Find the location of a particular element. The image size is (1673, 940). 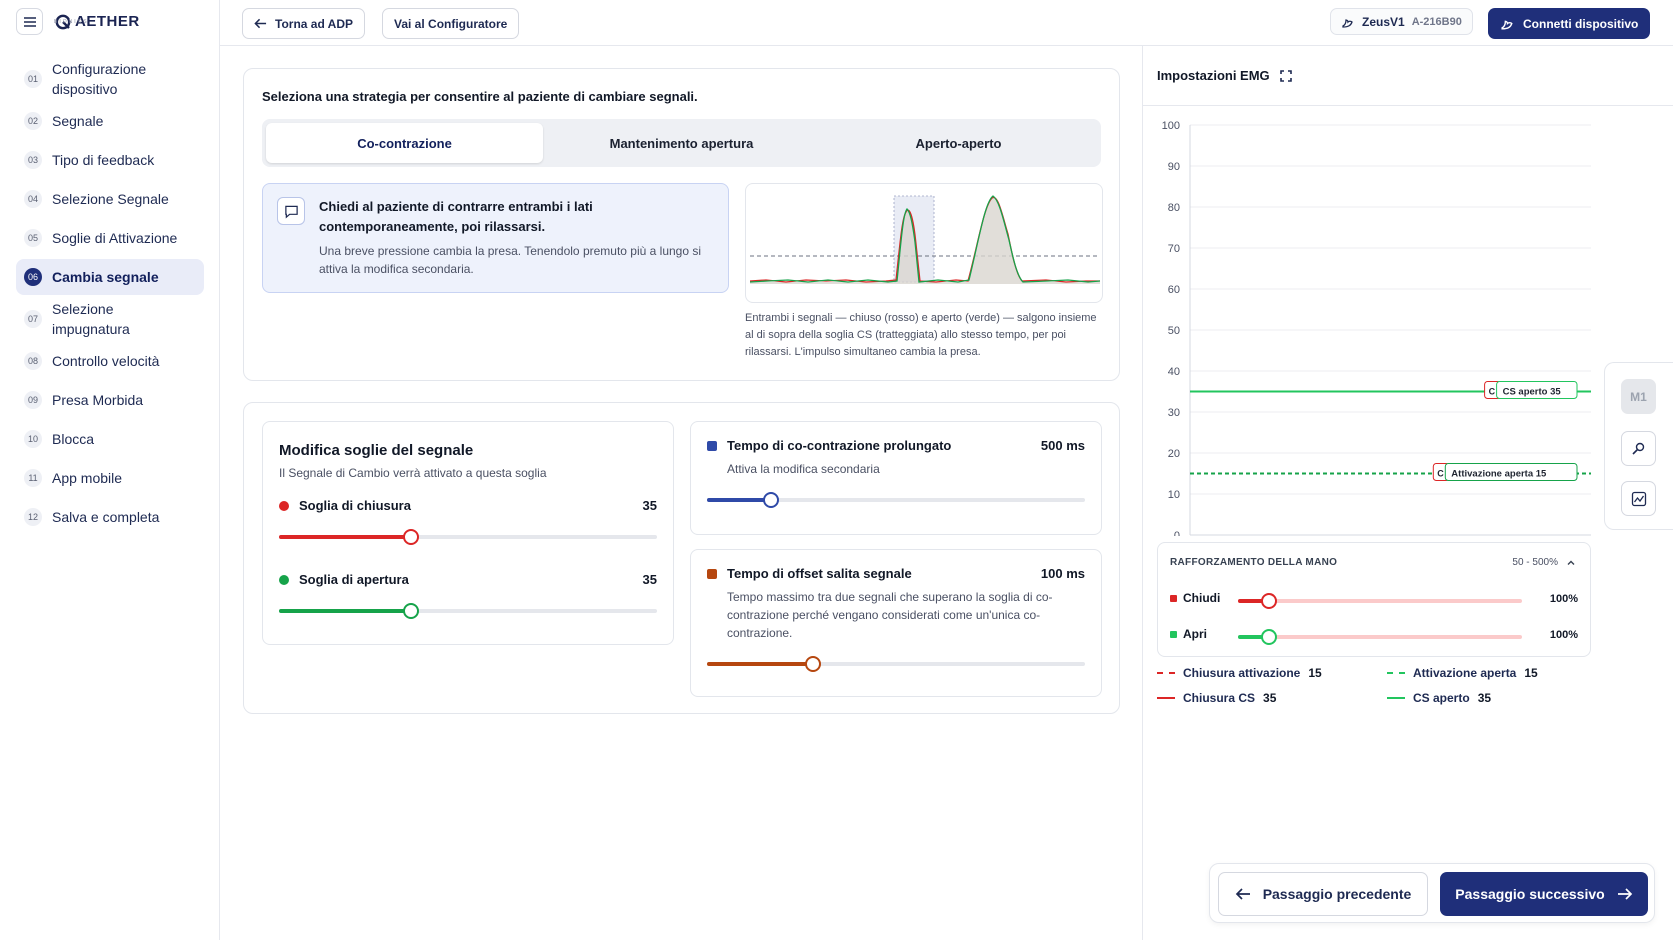

expand-icon is located at coordinates (1285, 75).